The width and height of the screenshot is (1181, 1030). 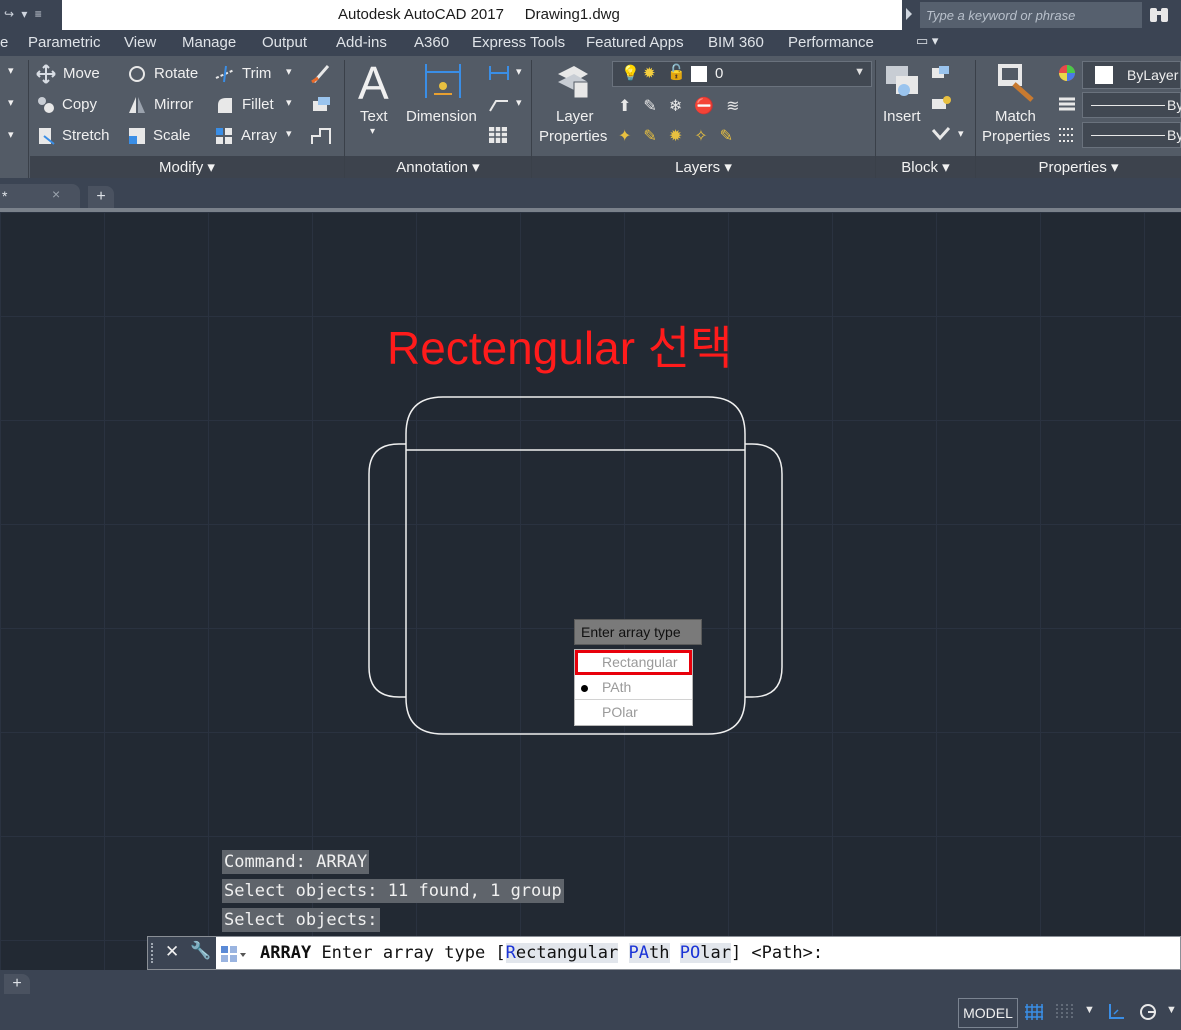 What do you see at coordinates (438, 167) in the screenshot?
I see `annotation-panel-title: Annotation ▾` at bounding box center [438, 167].